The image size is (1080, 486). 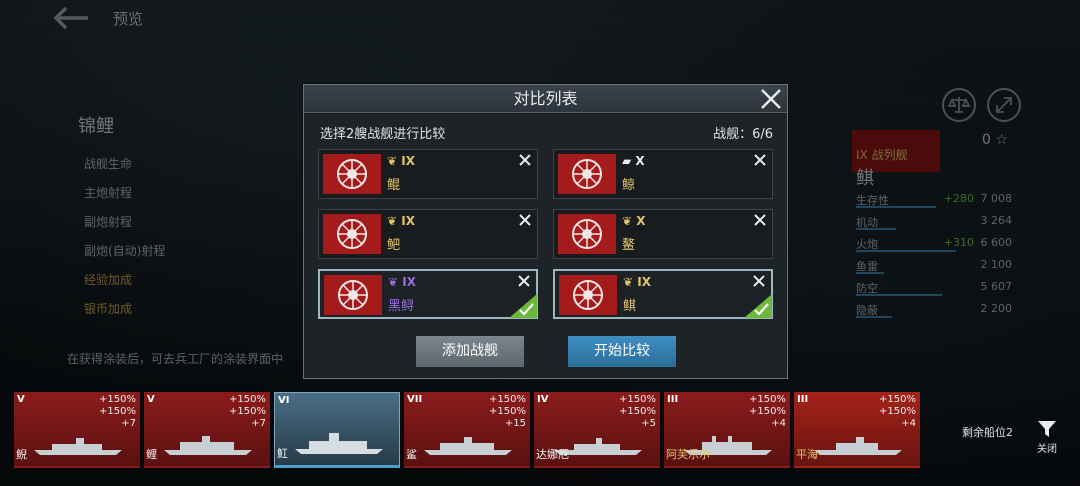 What do you see at coordinates (743, 134) in the screenshot?
I see `ship-count: 战舰：6/6` at bounding box center [743, 134].